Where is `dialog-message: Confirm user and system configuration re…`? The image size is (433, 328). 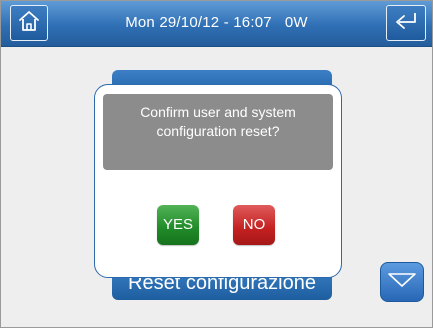 dialog-message: Confirm user and system configuration re… is located at coordinates (218, 132).